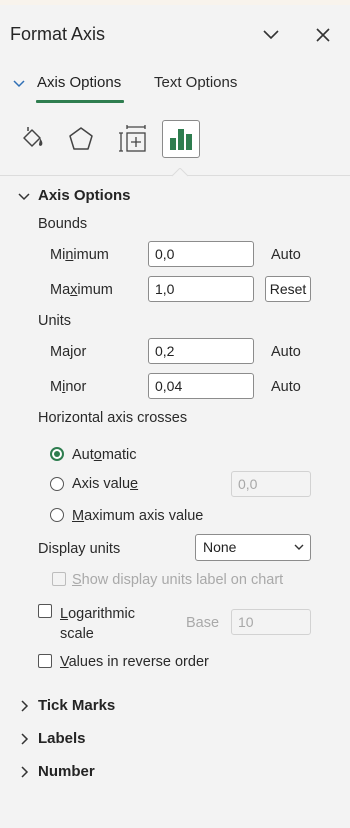 This screenshot has width=350, height=828. I want to click on axis-value-label: Axis value, so click(105, 484).